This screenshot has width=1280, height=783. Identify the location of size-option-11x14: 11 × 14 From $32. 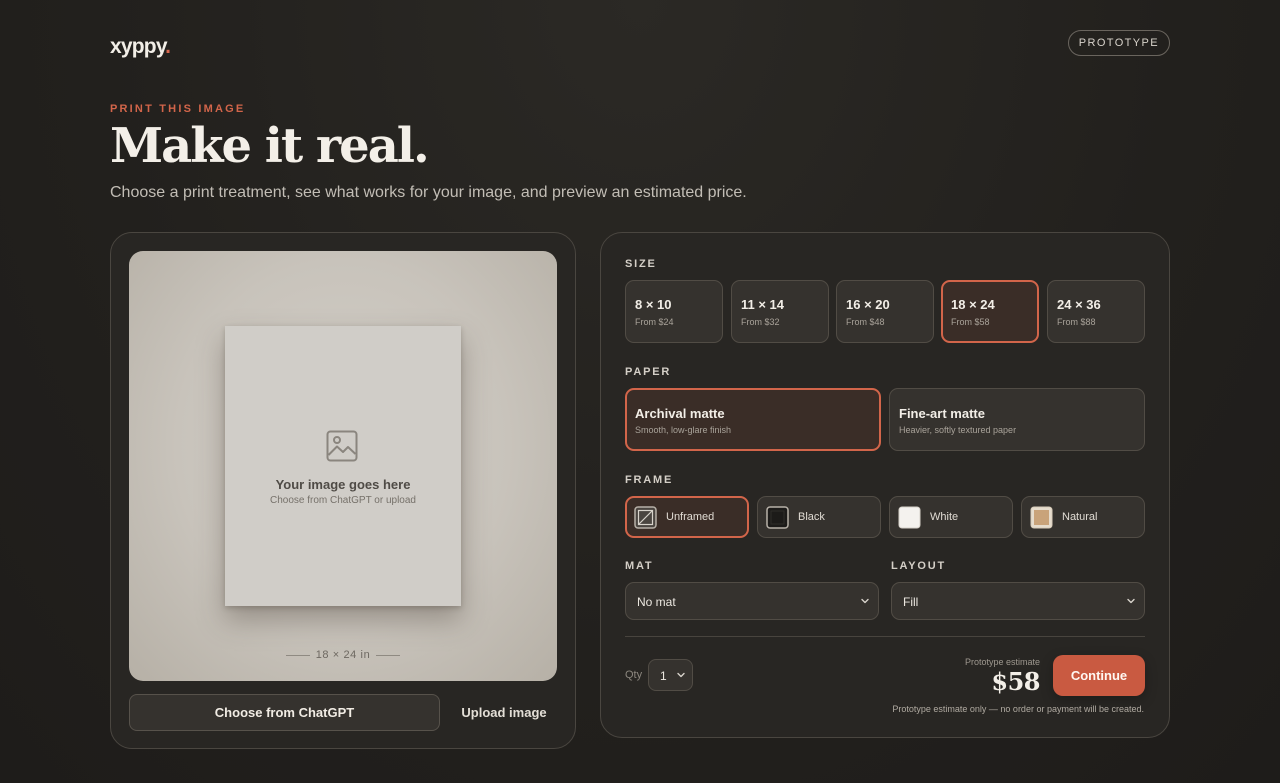
(780, 311).